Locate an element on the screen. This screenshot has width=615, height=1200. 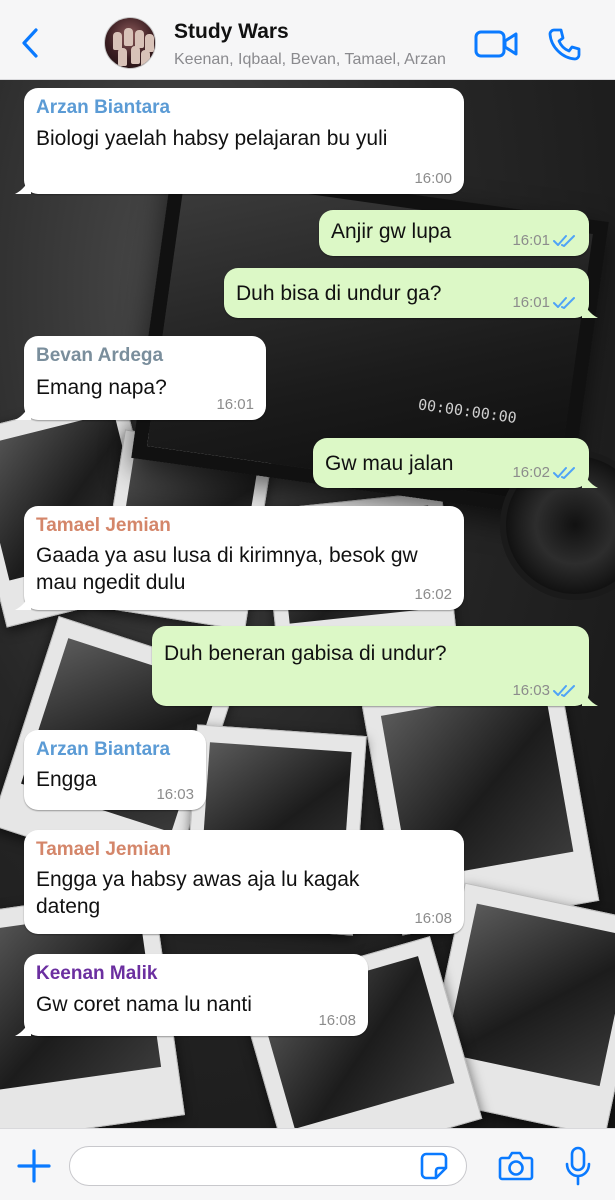
microphone-icon is located at coordinates (578, 1166).